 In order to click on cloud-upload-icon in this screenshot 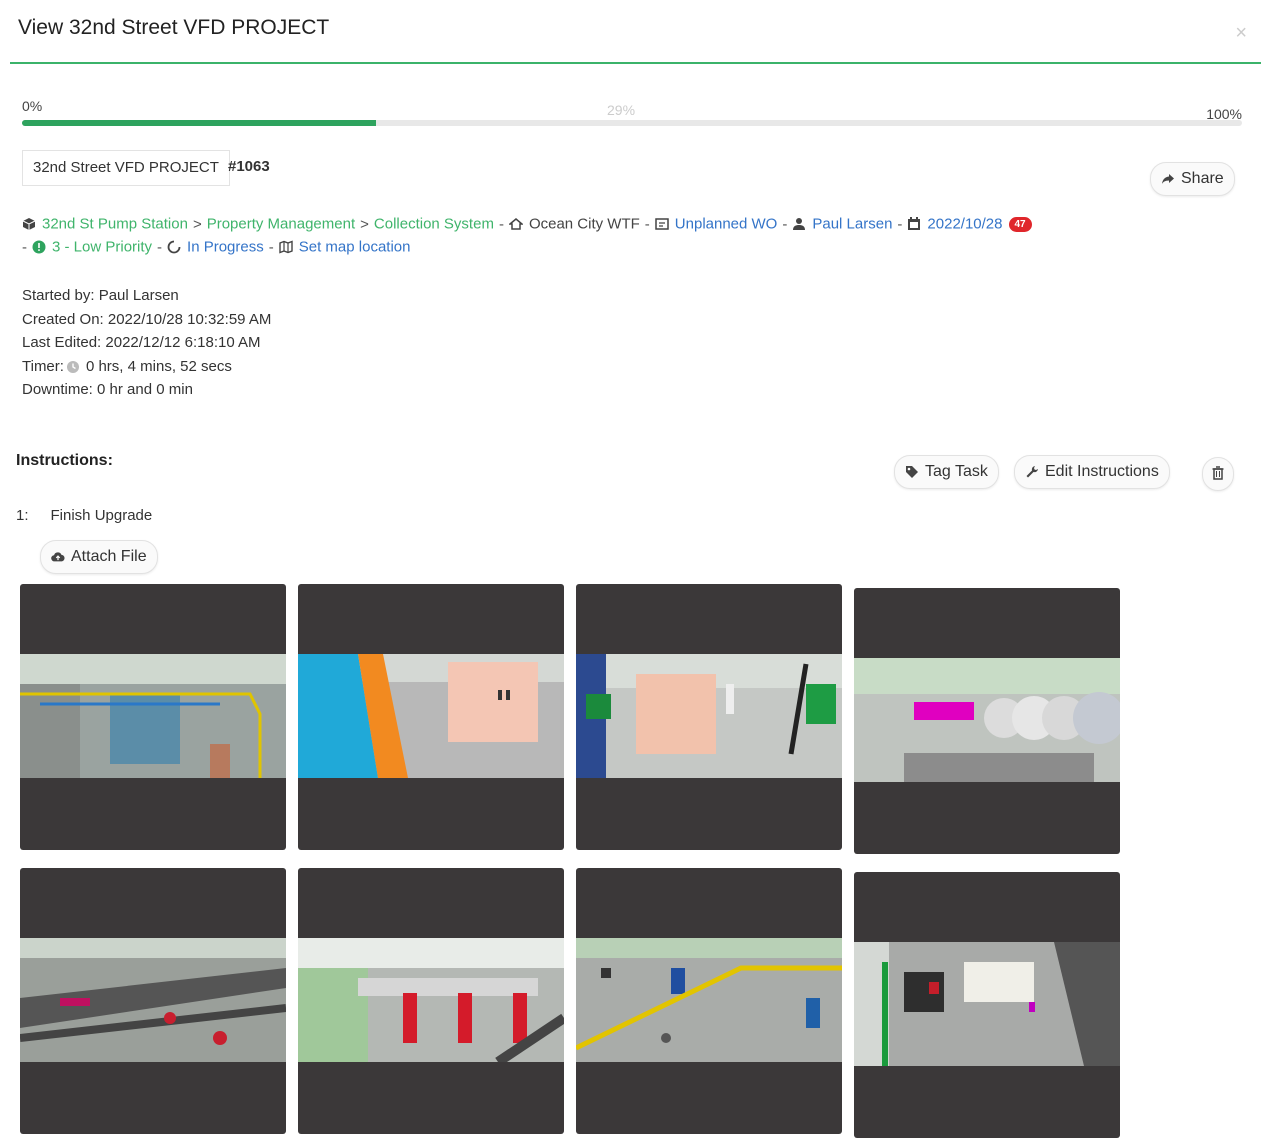, I will do `click(58, 557)`.